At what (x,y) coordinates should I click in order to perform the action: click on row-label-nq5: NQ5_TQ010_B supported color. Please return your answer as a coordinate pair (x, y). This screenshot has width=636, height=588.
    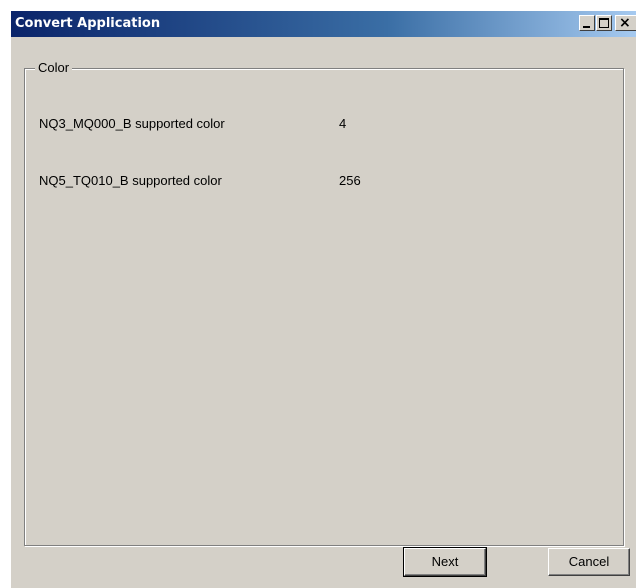
    Looking at the image, I should click on (130, 180).